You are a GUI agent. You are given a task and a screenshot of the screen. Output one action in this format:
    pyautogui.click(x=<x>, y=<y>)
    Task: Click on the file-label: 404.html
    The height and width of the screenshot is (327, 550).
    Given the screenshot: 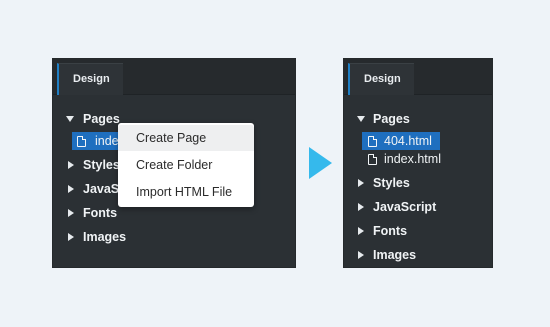 What is the action you would take?
    pyautogui.click(x=408, y=141)
    